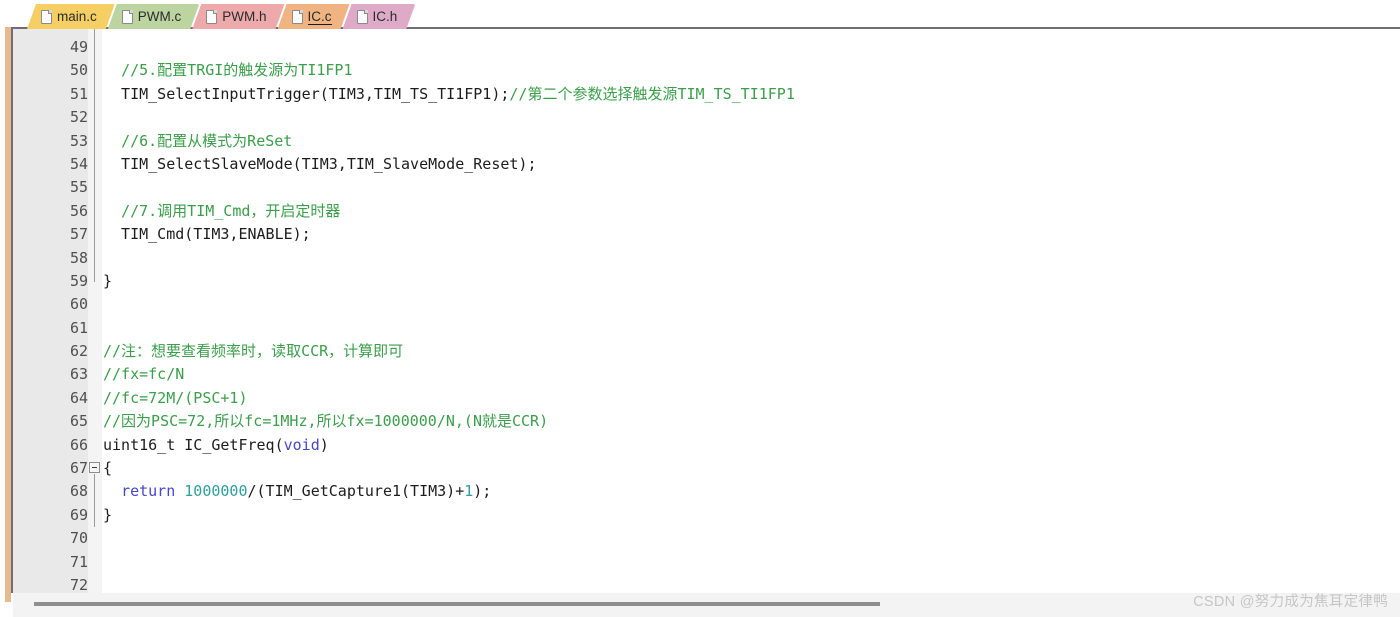  I want to click on line-number: 71, so click(78, 561).